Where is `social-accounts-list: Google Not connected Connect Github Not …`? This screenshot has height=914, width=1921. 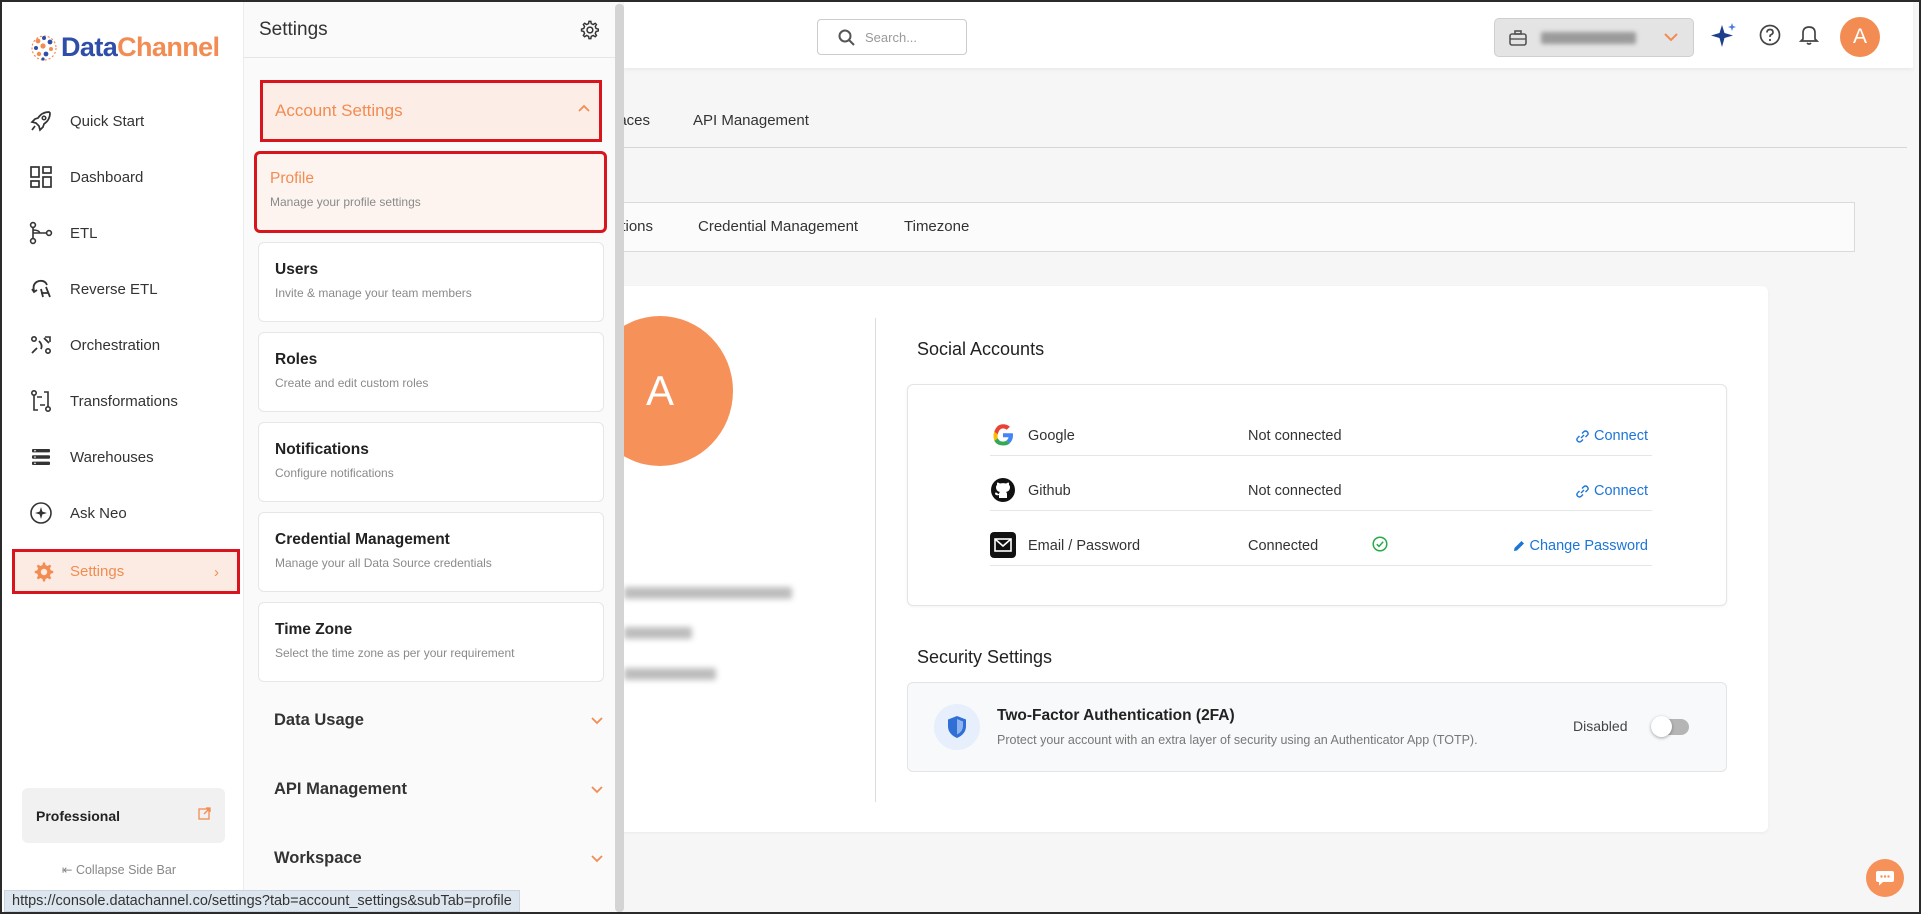 social-accounts-list: Google Not connected Connect Github Not … is located at coordinates (1317, 495).